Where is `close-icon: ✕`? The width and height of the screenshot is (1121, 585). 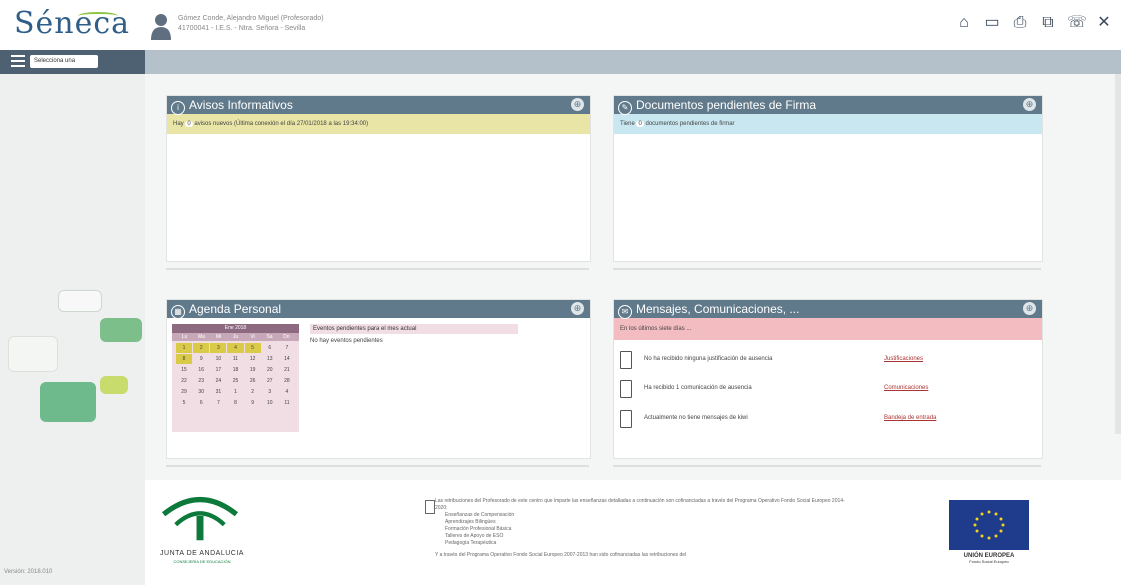
close-icon: ✕ is located at coordinates (1104, 23).